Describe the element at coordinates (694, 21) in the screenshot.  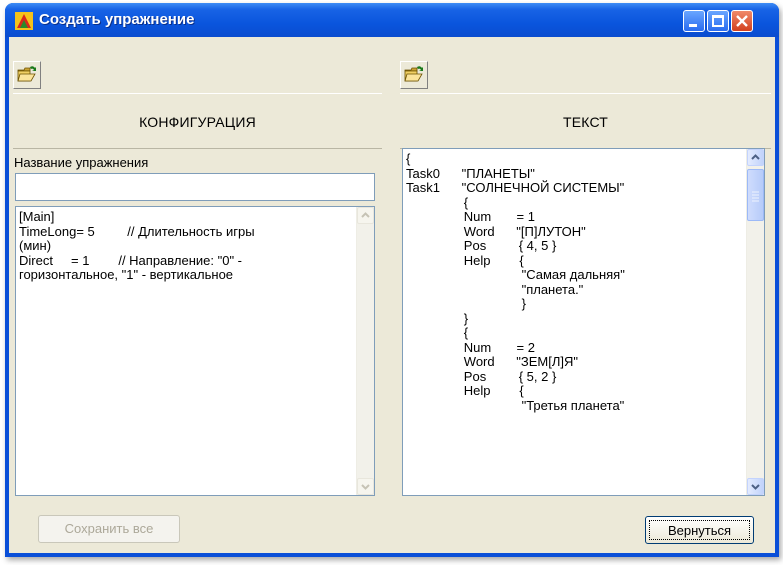
I see `minimize-button` at that location.